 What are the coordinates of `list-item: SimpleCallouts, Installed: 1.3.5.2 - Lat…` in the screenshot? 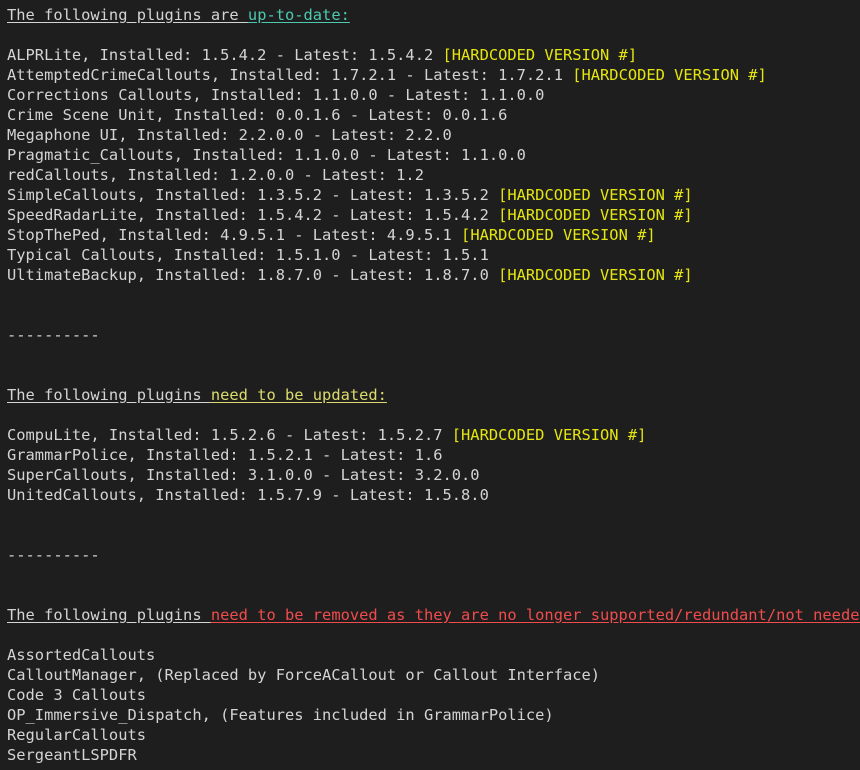 It's located at (433, 195).